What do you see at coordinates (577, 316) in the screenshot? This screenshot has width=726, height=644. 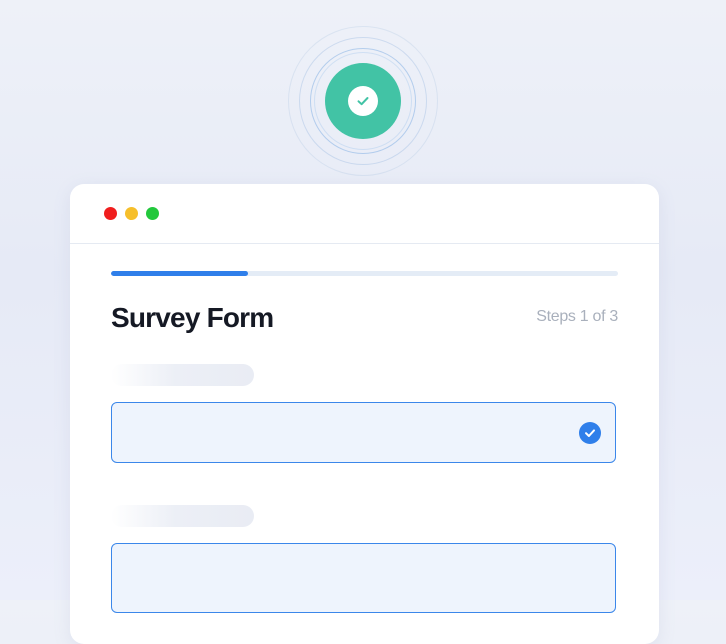 I see `step-indicator: Steps 1 of 3` at bounding box center [577, 316].